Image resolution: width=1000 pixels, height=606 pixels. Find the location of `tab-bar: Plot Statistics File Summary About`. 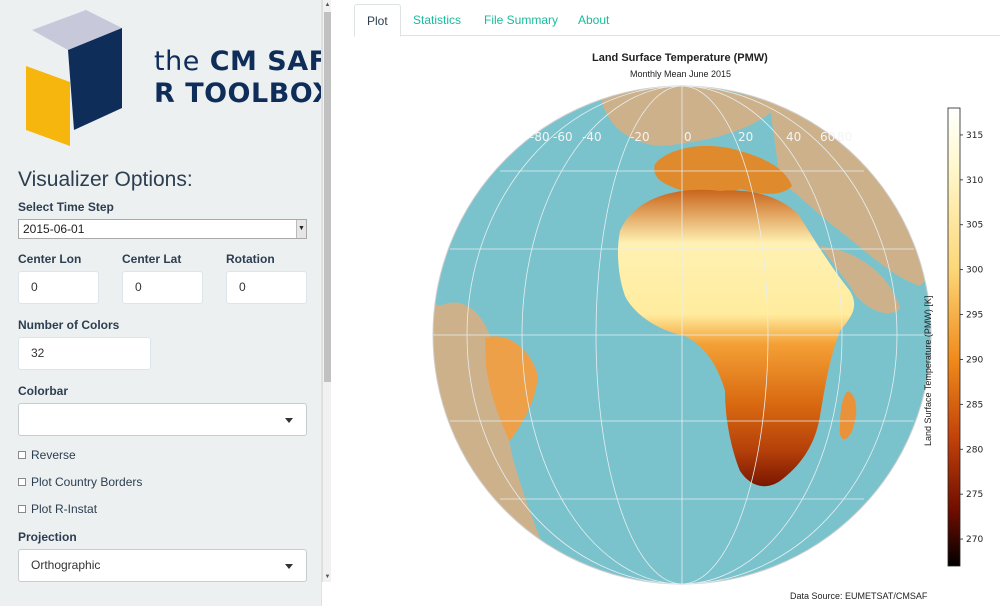

tab-bar: Plot Statistics File Summary About is located at coordinates (677, 20).